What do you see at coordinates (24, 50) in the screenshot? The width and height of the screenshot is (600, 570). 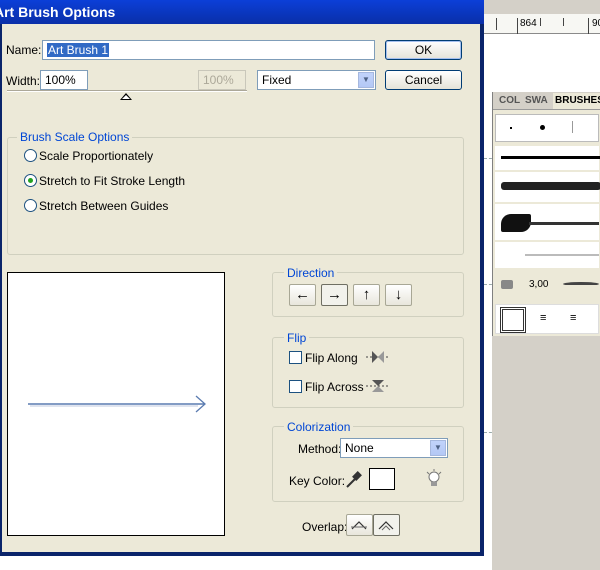 I see `name-label: Name:` at bounding box center [24, 50].